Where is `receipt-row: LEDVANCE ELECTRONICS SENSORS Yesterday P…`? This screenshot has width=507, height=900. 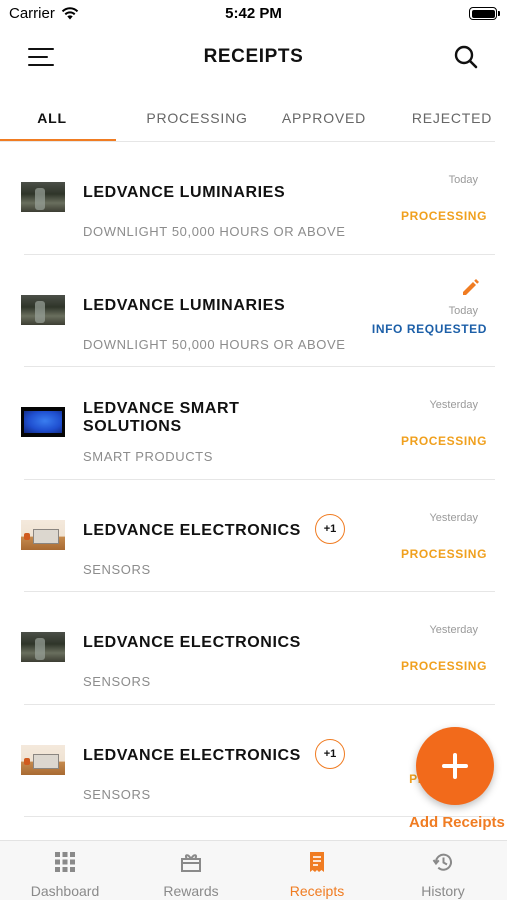
receipt-row: LEDVANCE ELECTRONICS SENSORS Yesterday P… is located at coordinates (253, 648).